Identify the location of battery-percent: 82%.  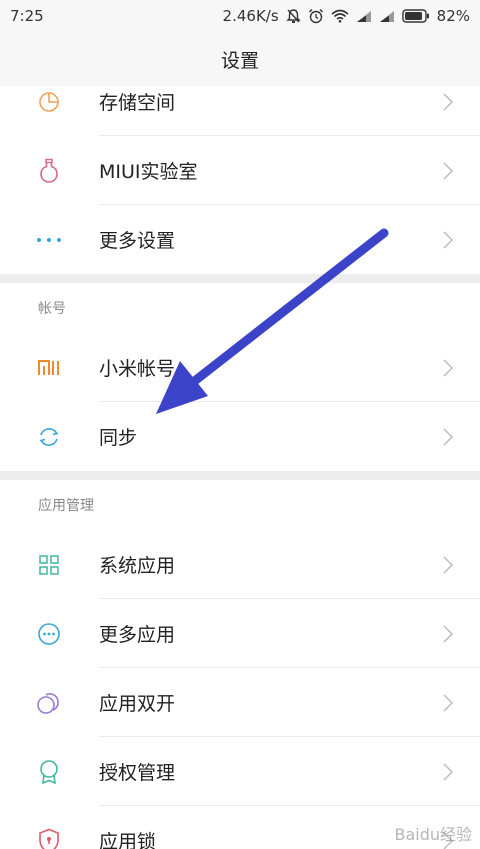
(453, 16).